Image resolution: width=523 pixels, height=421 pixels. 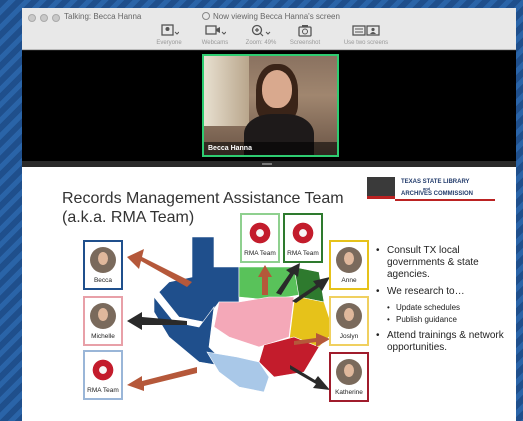 I want to click on card-michelle: Michelle, so click(x=103, y=321).